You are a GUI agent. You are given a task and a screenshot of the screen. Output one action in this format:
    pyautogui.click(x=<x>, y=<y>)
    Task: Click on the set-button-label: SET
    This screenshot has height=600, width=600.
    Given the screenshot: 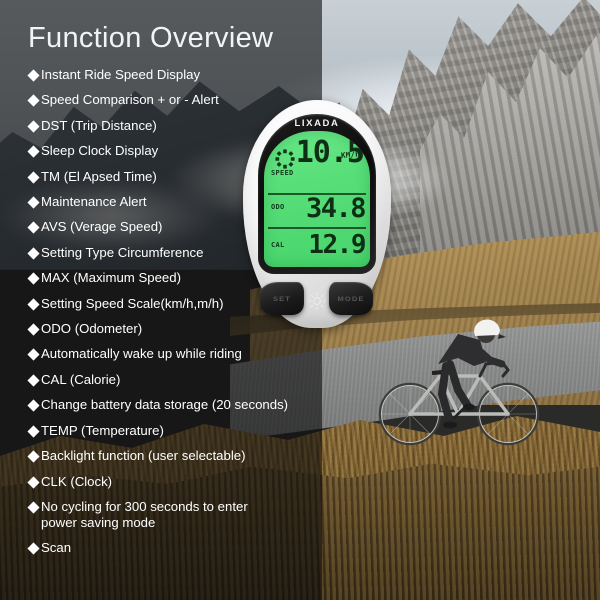 What is the action you would take?
    pyautogui.click(x=282, y=298)
    